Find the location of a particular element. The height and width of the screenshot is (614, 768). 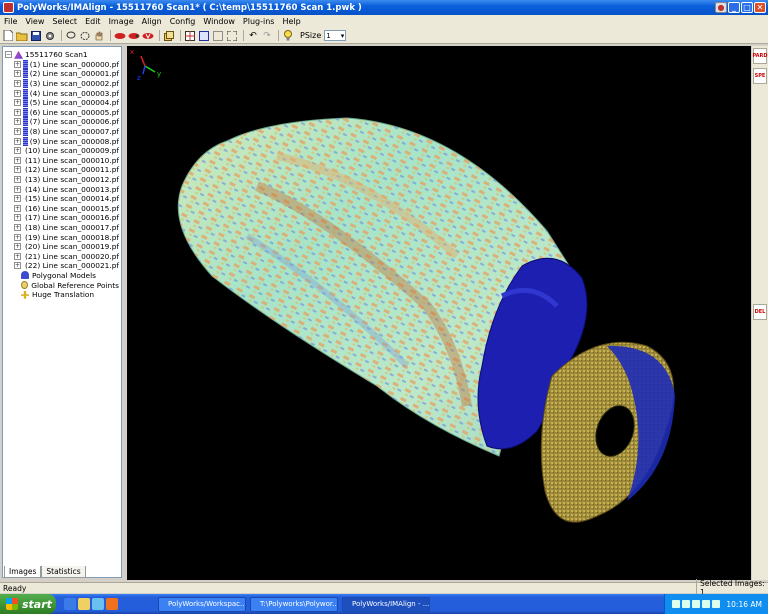

tree-item-scan: + (18) Line scan_000017.pf is located at coordinates (66, 227).